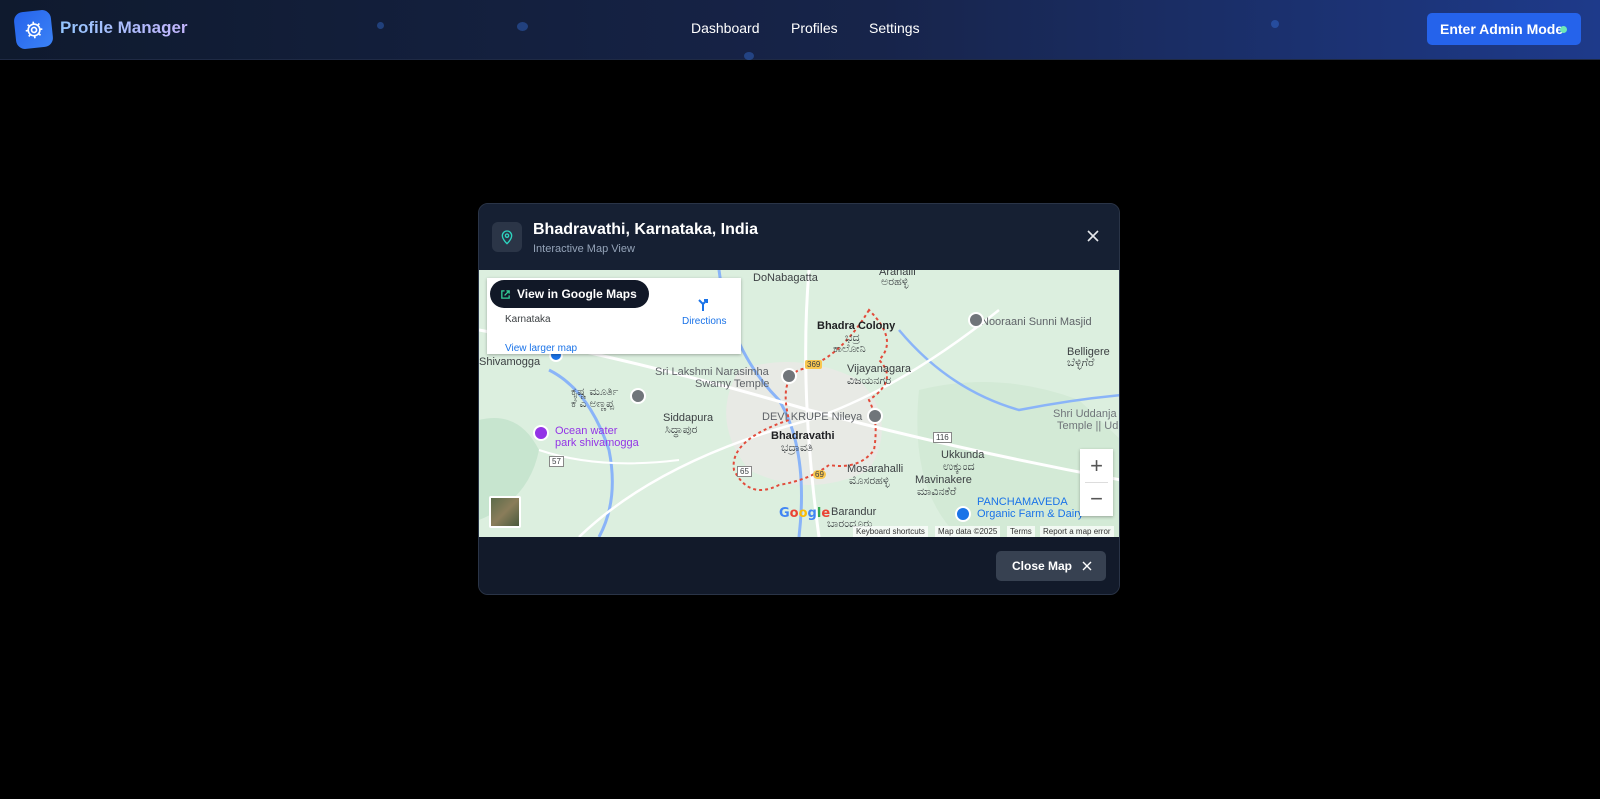 The image size is (1600, 799). What do you see at coordinates (869, 381) in the screenshot?
I see `map-label: ವಿಜಯನಗರ` at bounding box center [869, 381].